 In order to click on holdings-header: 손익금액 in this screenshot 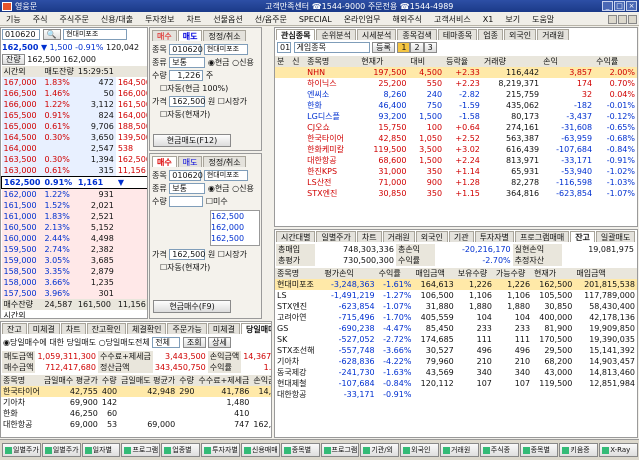, I will do `click(261, 380)`.